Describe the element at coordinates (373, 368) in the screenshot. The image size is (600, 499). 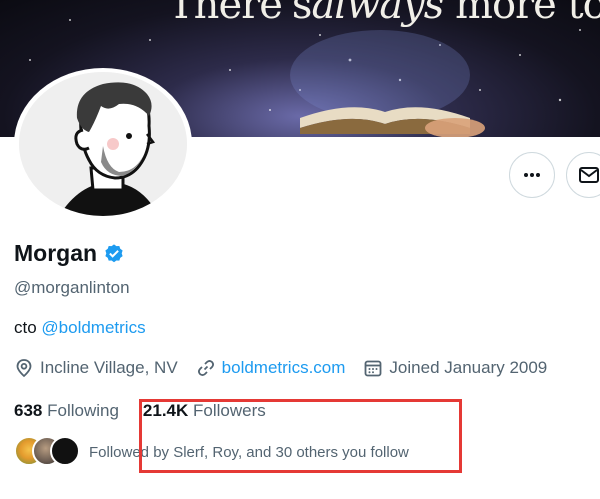
I see `calendar-icon` at that location.